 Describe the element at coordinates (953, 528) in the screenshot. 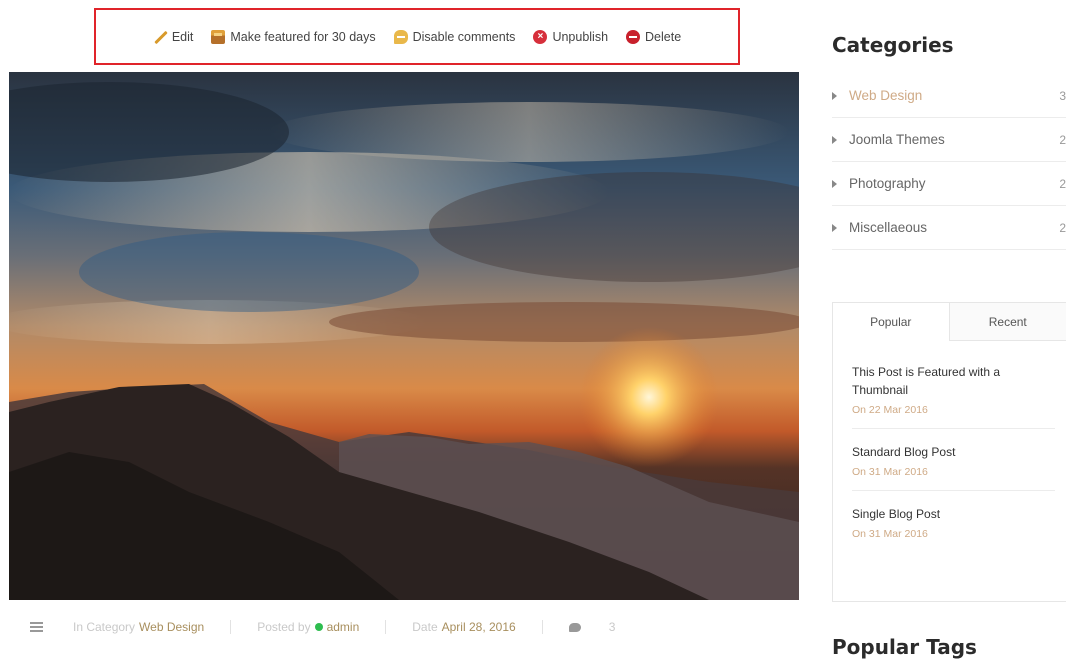

I see `list-item: Single Blog Post On 31 Mar 2016` at that location.